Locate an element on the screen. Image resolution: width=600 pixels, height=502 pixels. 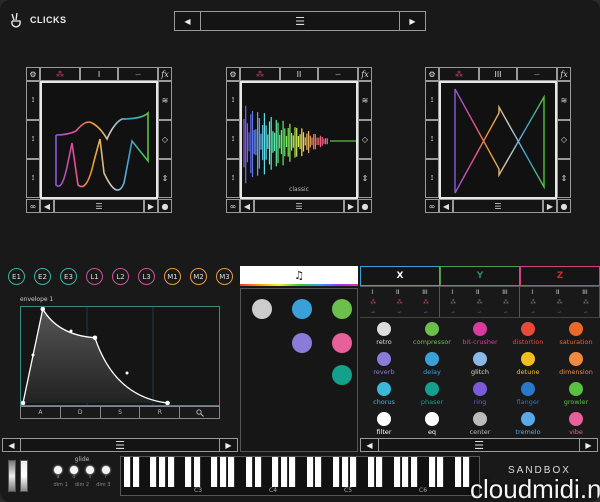
fx-detune: detune is located at coordinates (528, 365).